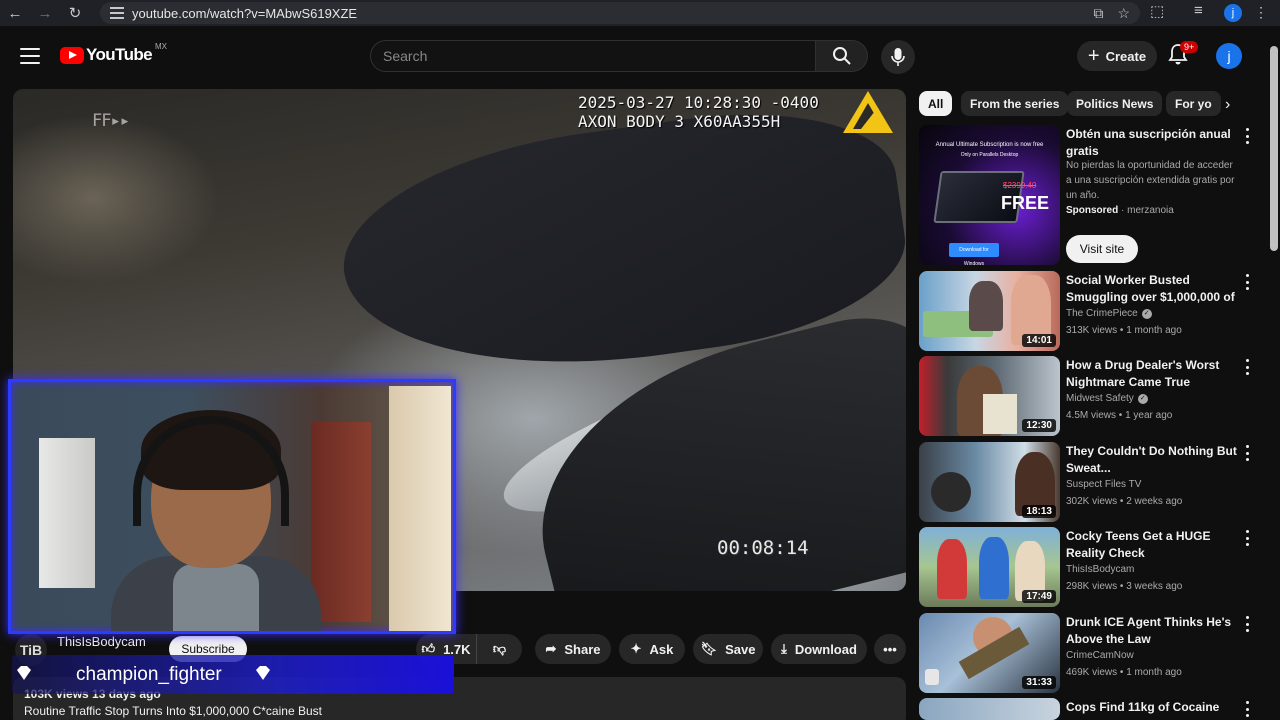 The image size is (1280, 720). What do you see at coordinates (989, 567) in the screenshot?
I see `video-thumbnail: 17:49` at bounding box center [989, 567].